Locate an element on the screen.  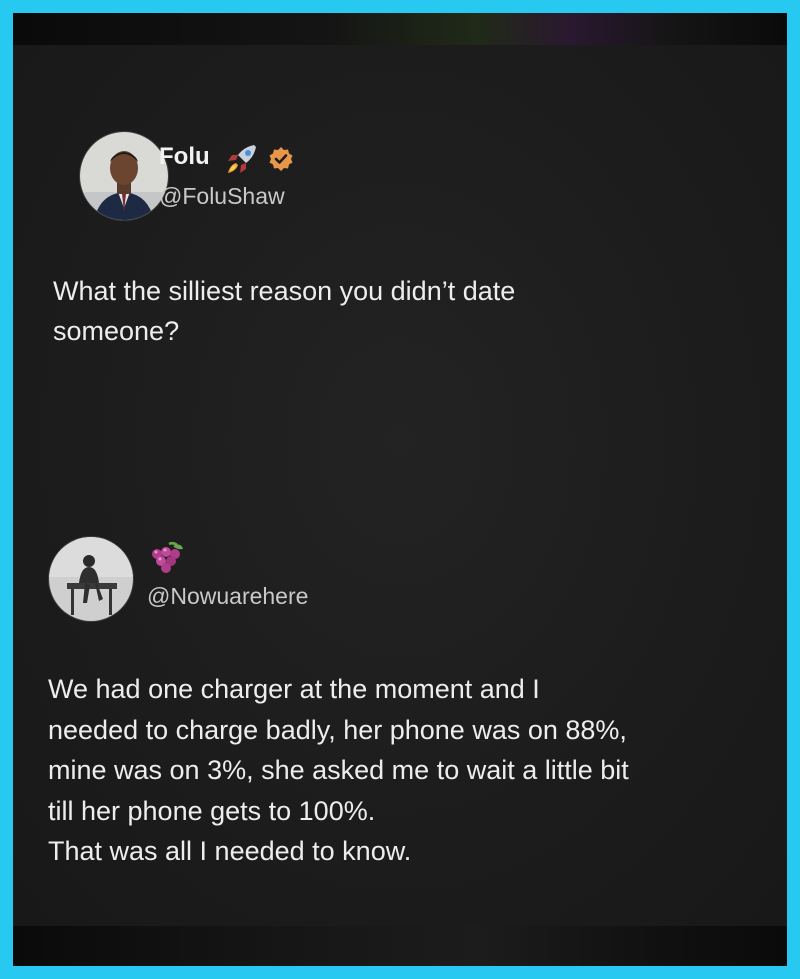
bottom-blur-band is located at coordinates (400, 946).